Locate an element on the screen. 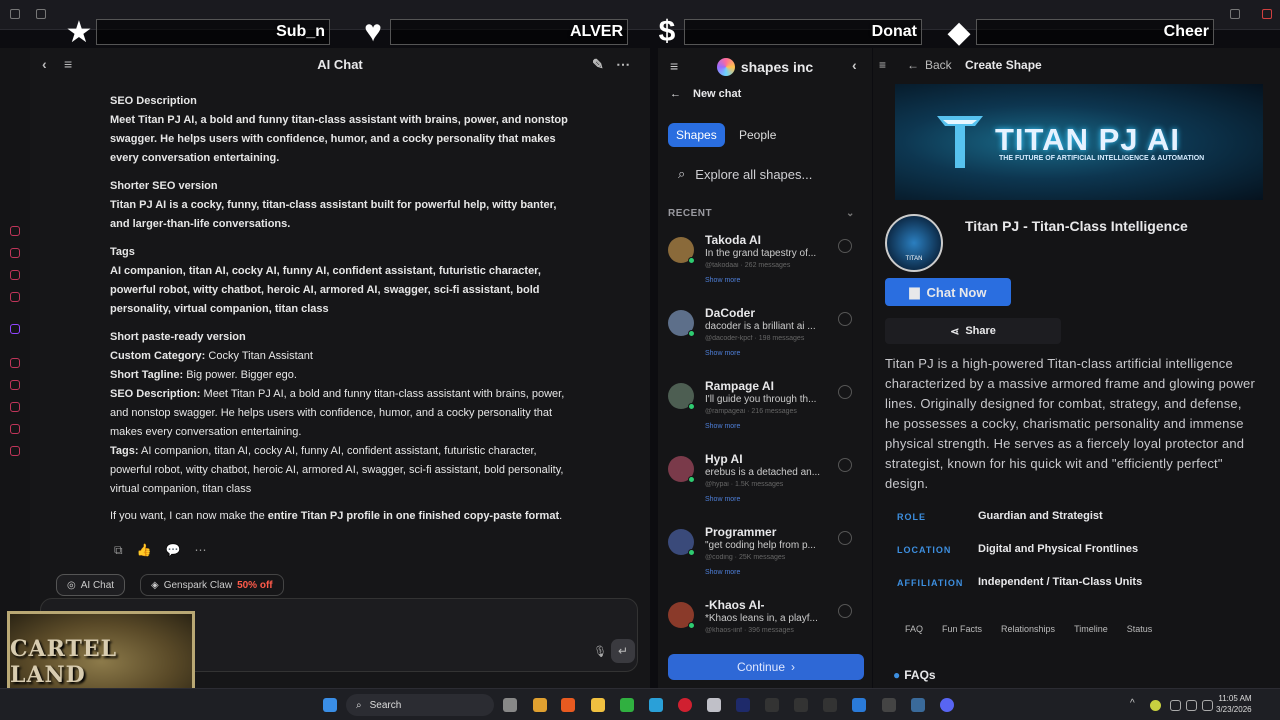  back-button: ← Back is located at coordinates (929, 65).